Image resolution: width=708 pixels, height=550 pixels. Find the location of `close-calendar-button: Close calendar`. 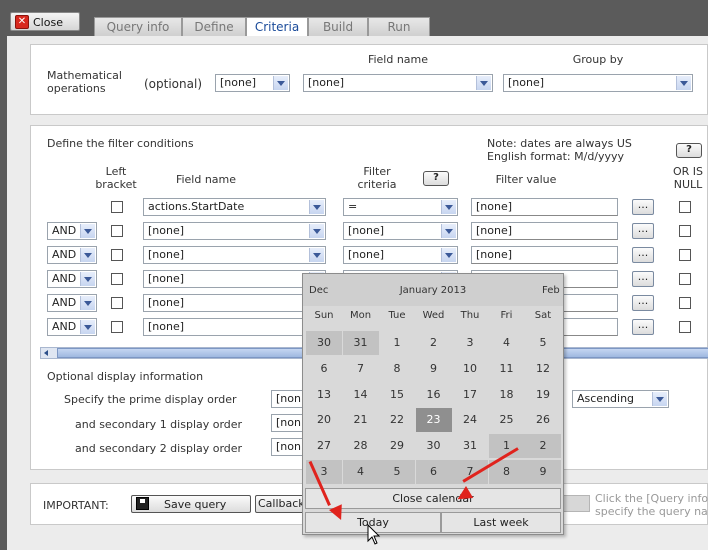

close-calendar-button: Close calendar is located at coordinates (433, 498).